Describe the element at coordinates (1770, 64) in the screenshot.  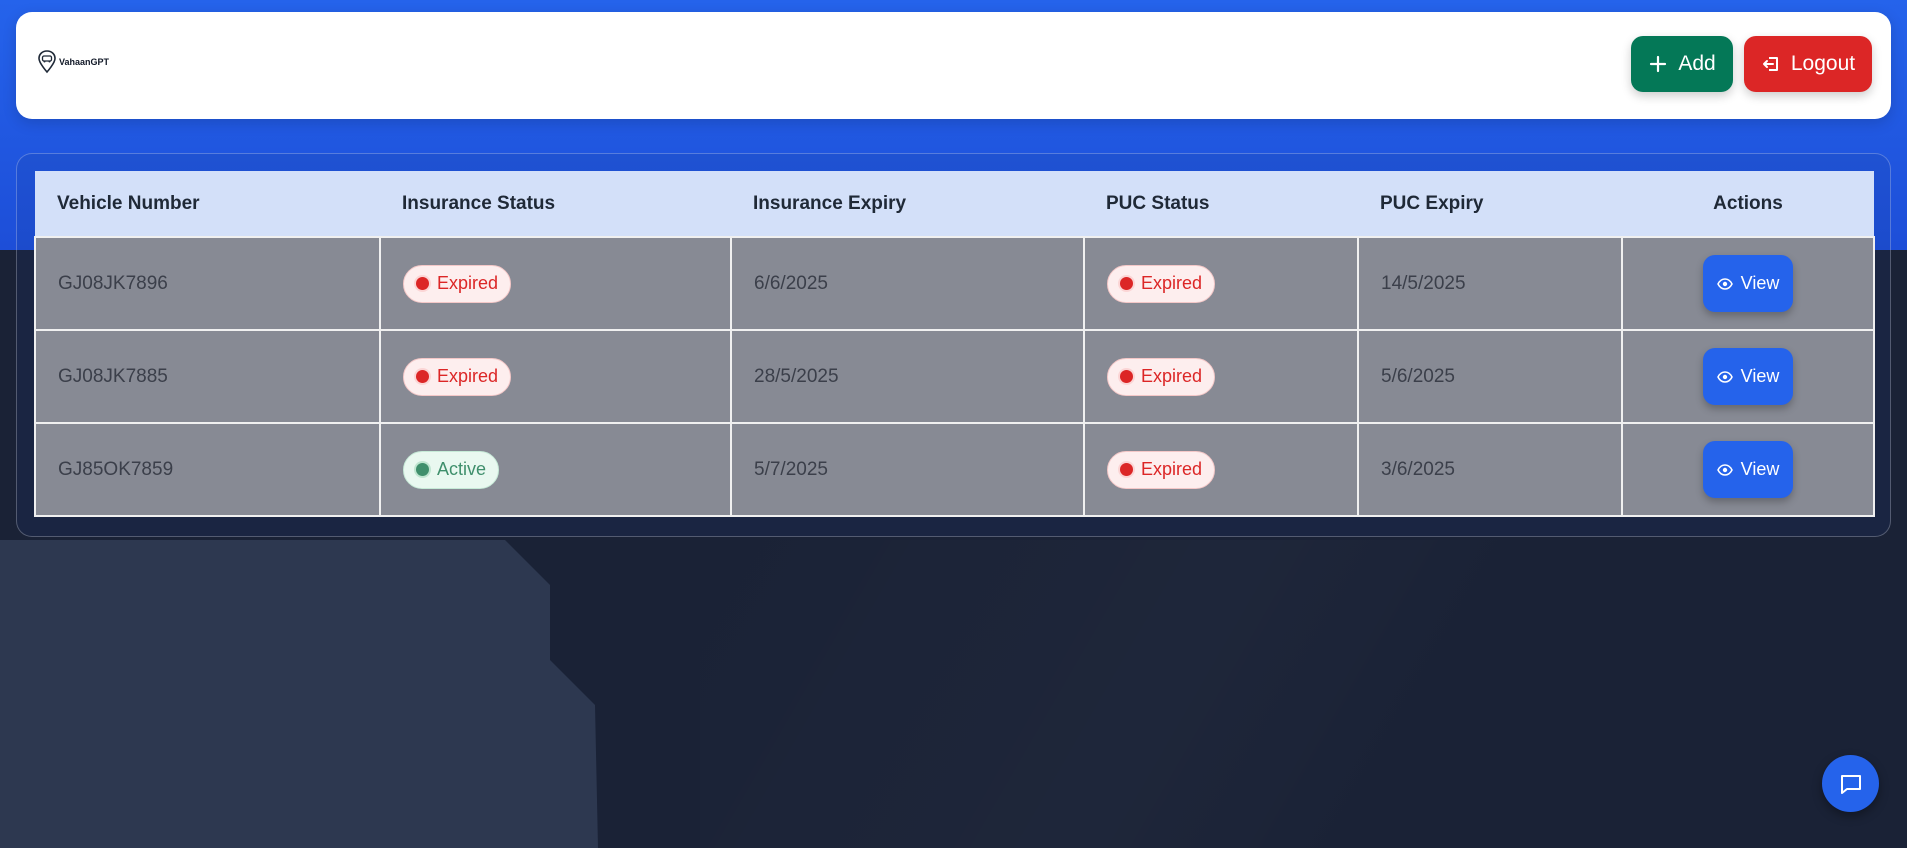
I see `logout-icon` at that location.